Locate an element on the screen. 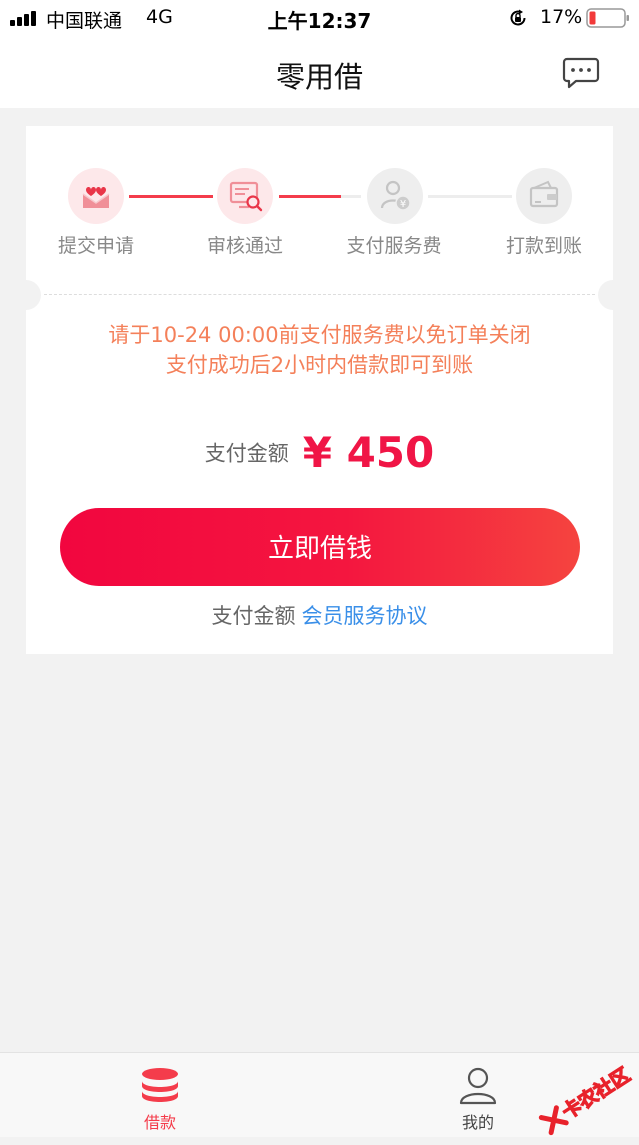 The width and height of the screenshot is (639, 1145). amount-row: 支付金额 ¥ 450 is located at coordinates (319, 452).